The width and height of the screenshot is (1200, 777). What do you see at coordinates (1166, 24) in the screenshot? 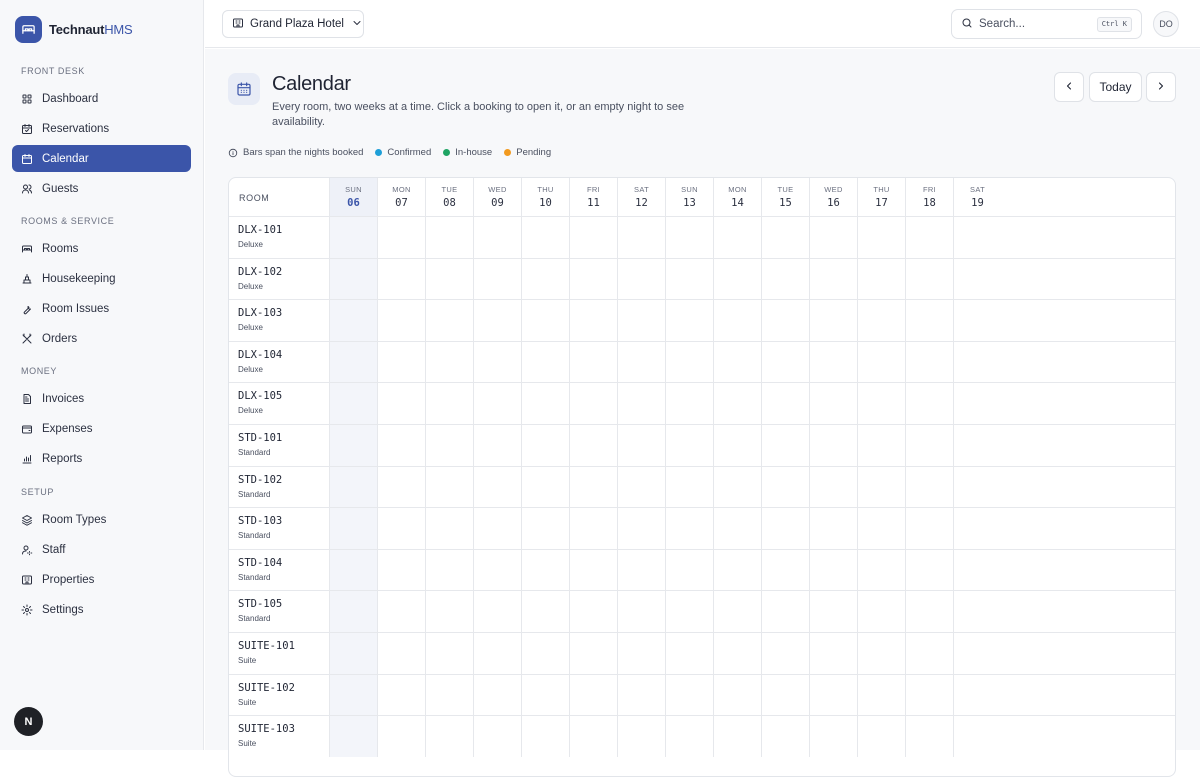
I see `user-avatar: DO` at bounding box center [1166, 24].